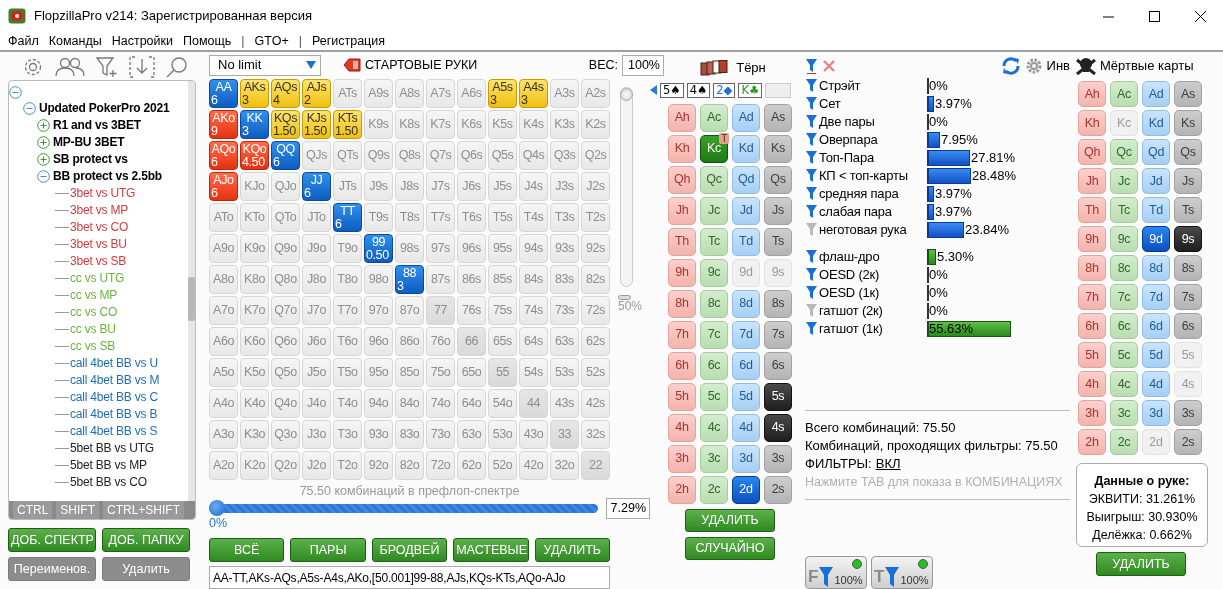 This screenshot has width=1223, height=589. I want to click on filter-icon, so click(811, 274).